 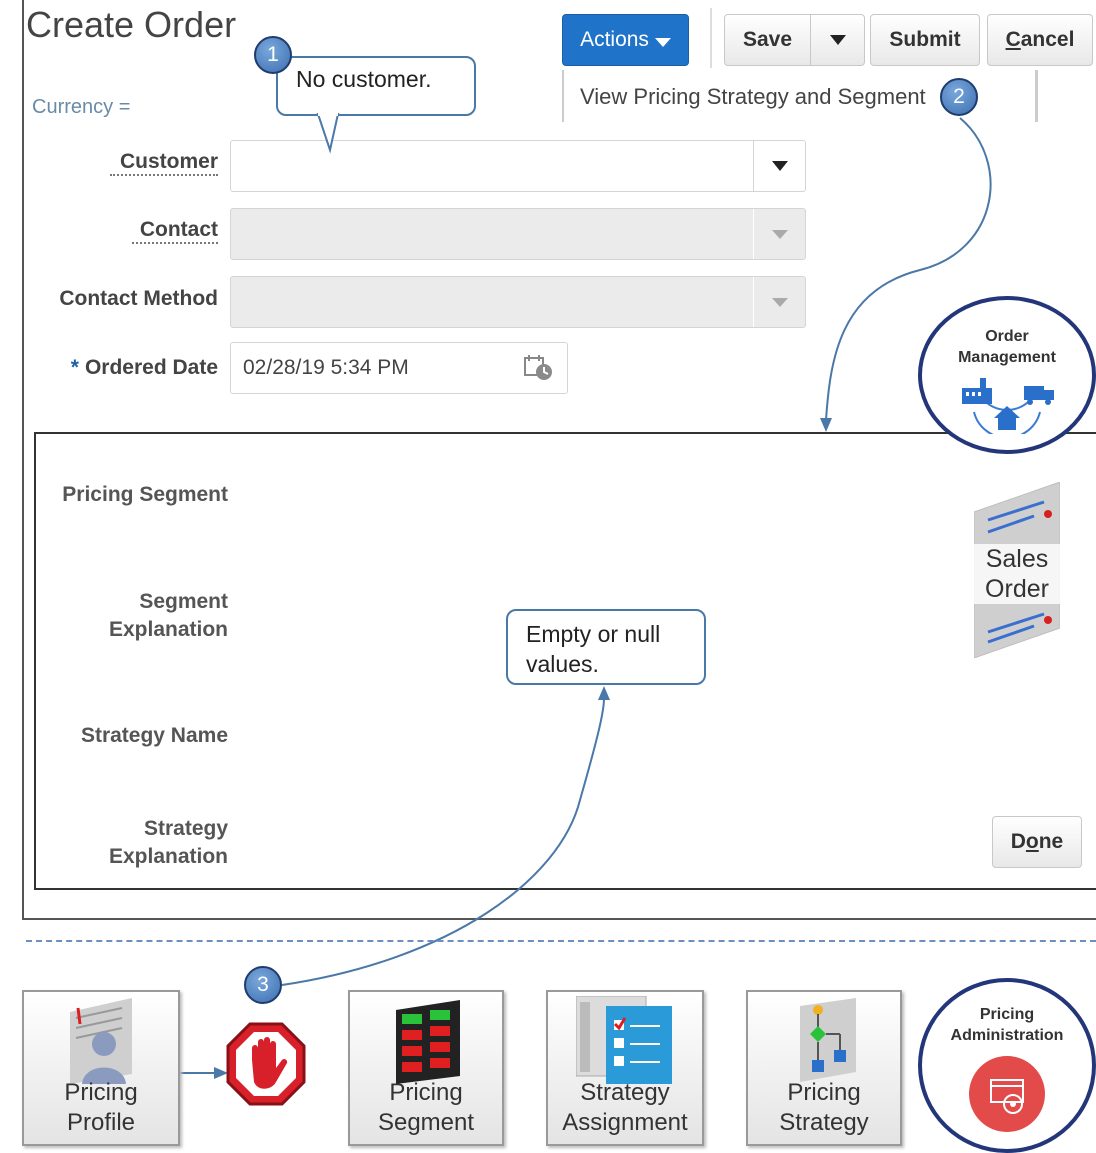 I want to click on currency-label: Currency =, so click(x=81, y=107).